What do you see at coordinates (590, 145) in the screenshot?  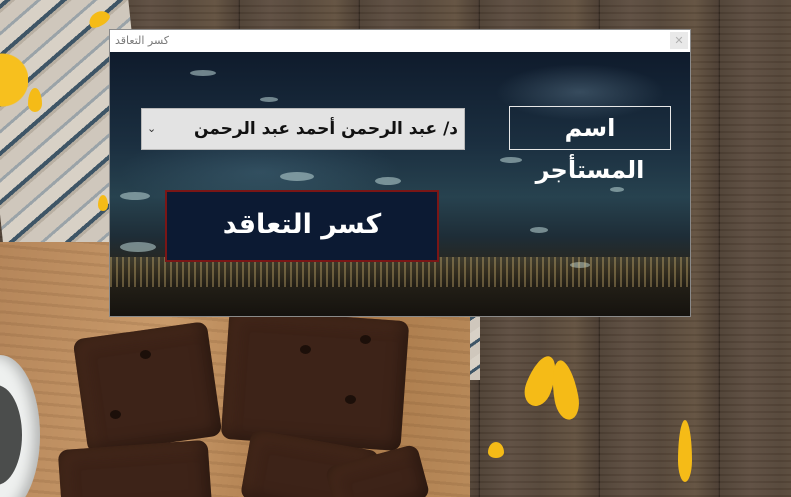 I see `tenant-name-label: اسم المستأجر` at bounding box center [590, 145].